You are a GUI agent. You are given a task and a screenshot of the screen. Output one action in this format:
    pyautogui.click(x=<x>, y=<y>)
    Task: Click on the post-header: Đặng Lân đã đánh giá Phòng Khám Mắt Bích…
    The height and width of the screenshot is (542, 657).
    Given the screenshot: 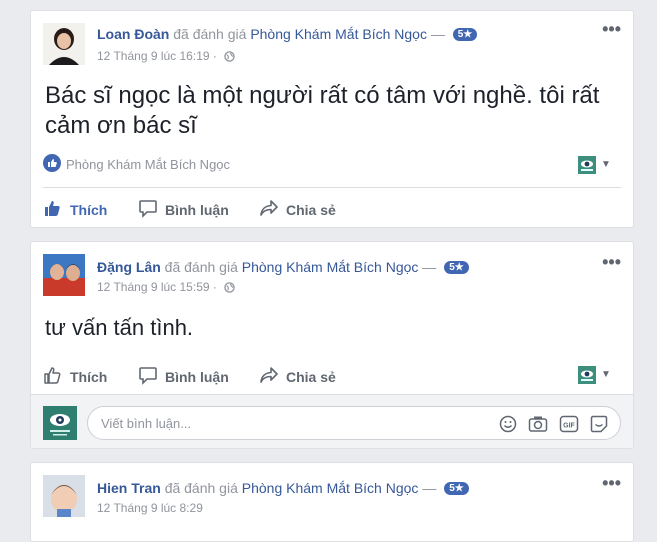 What is the action you would take?
    pyautogui.click(x=283, y=267)
    